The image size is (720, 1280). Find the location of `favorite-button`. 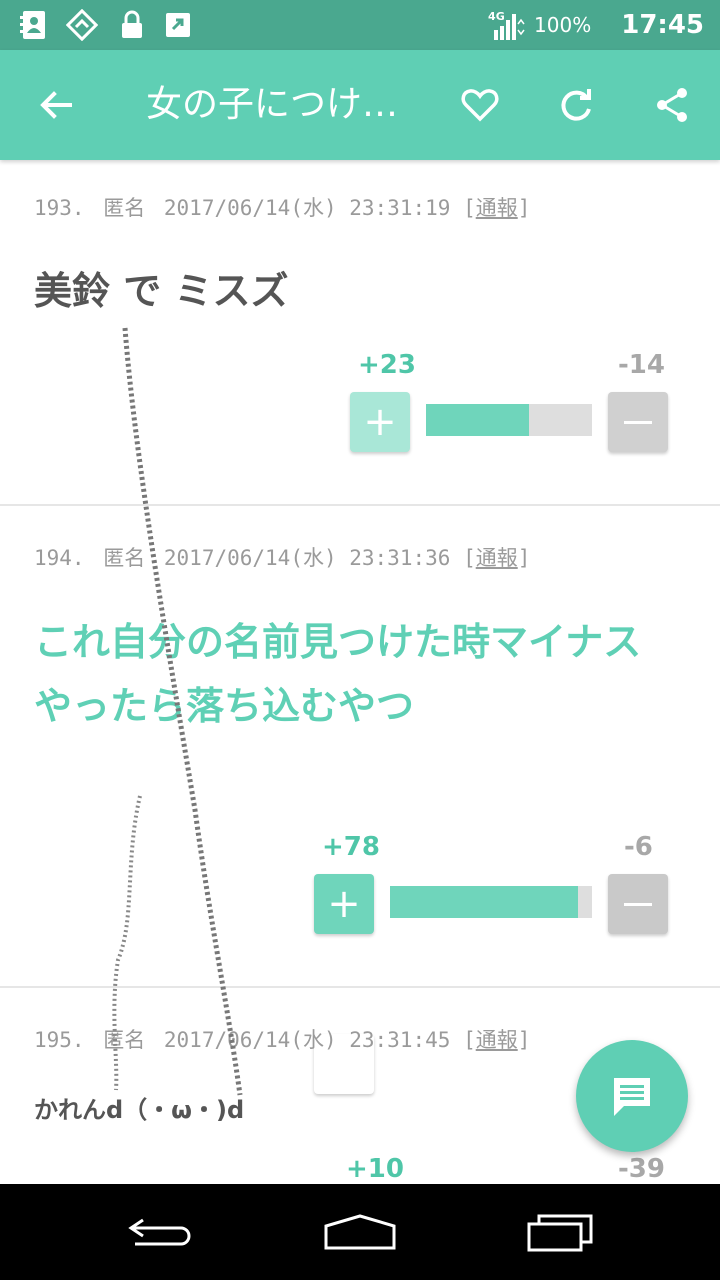

favorite-button is located at coordinates (480, 105).